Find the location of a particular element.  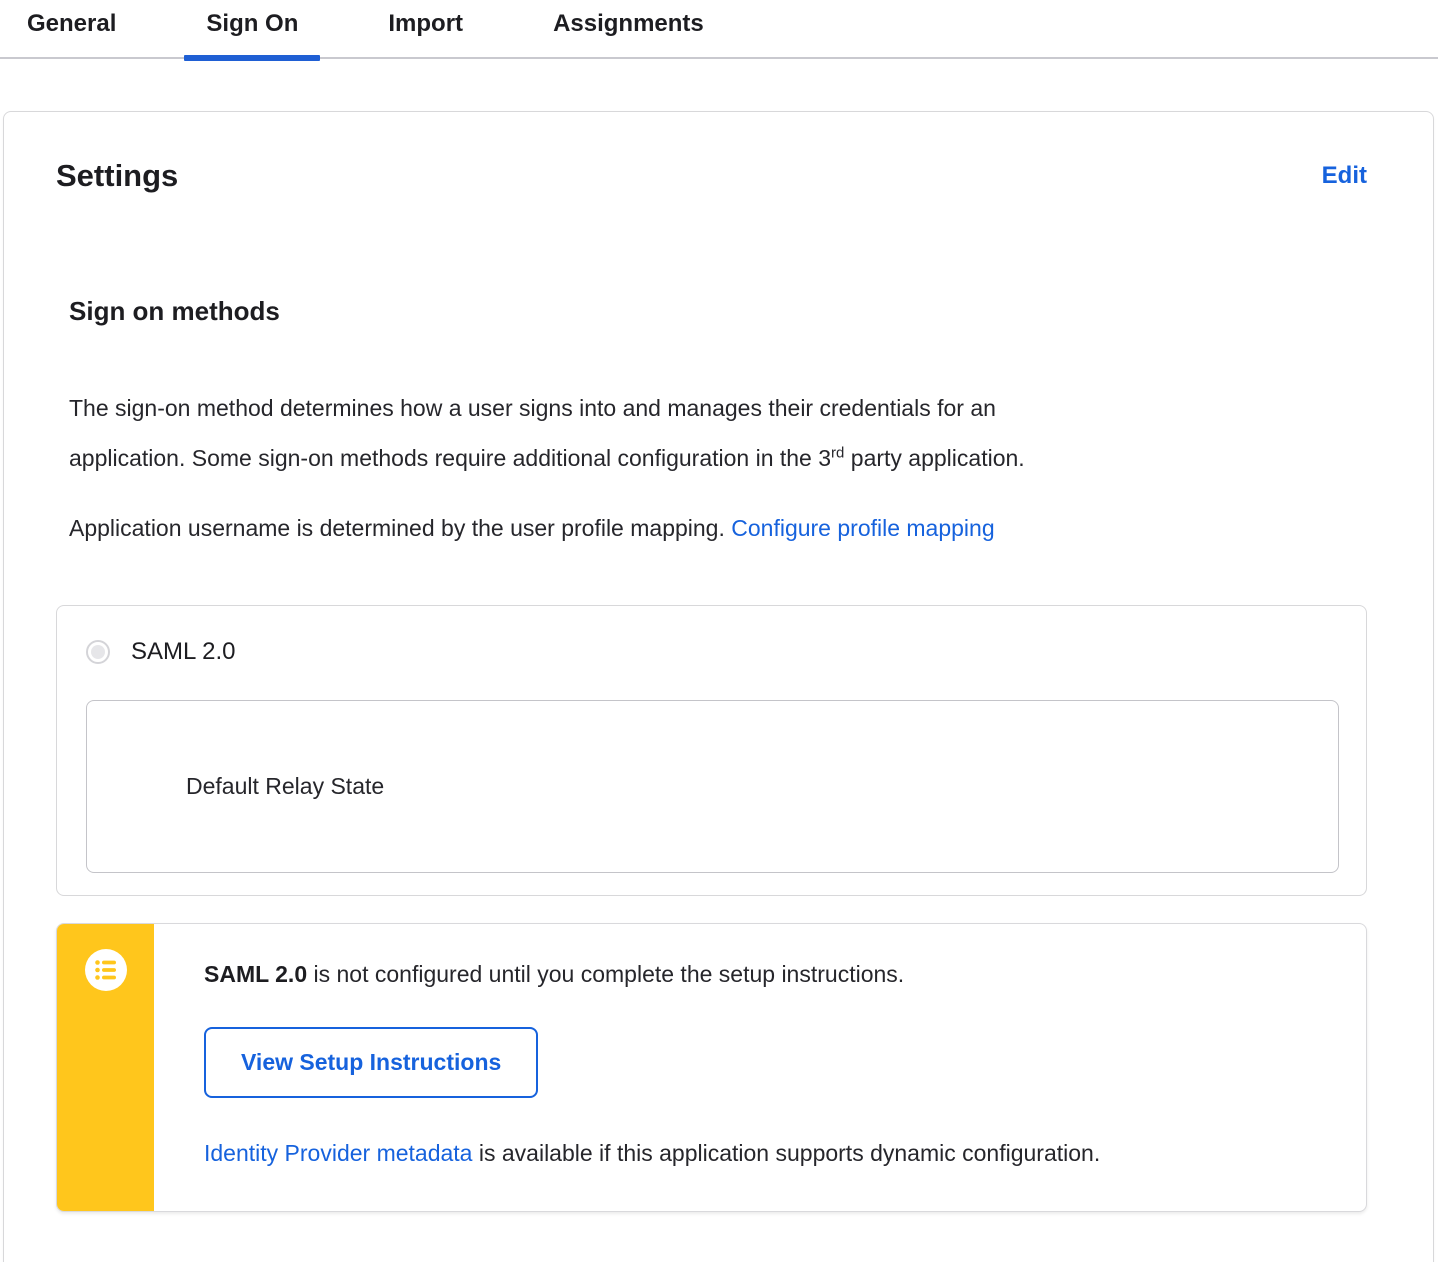

tab-bar: General Sign On Import Assignments is located at coordinates (719, 30).